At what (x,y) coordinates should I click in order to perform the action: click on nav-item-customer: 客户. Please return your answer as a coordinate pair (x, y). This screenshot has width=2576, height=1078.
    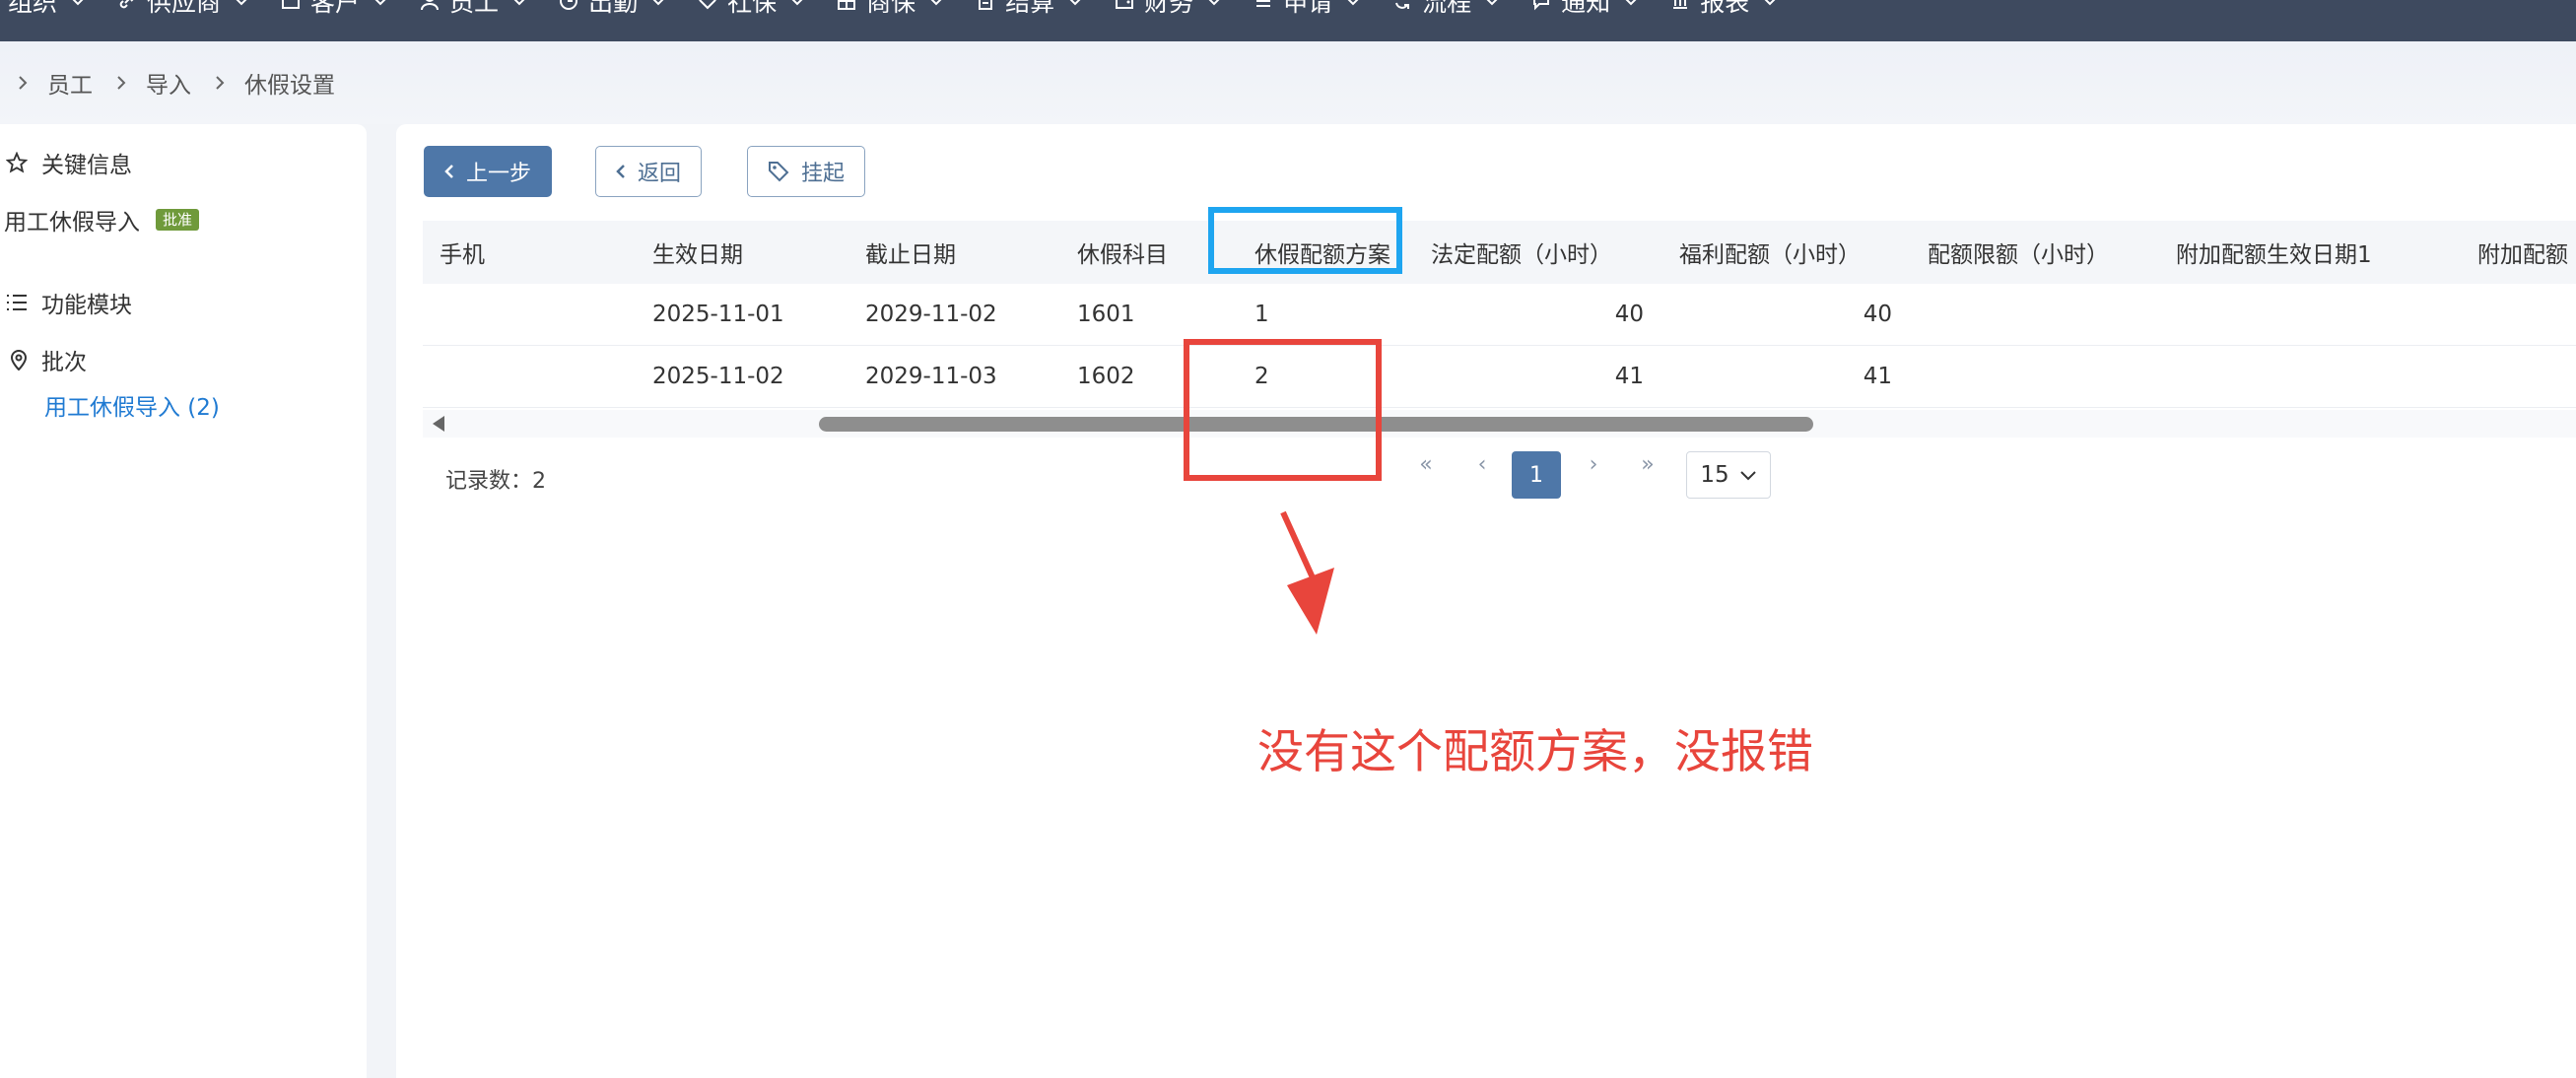
    Looking at the image, I should click on (333, 9).